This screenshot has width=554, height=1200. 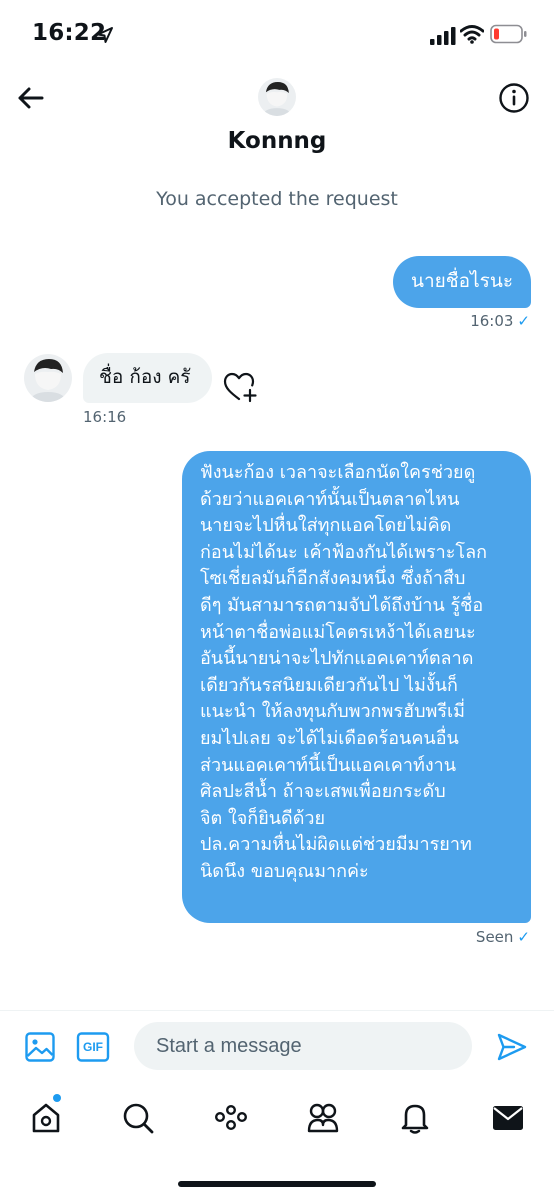 I want to click on image-icon, so click(x=40, y=1047).